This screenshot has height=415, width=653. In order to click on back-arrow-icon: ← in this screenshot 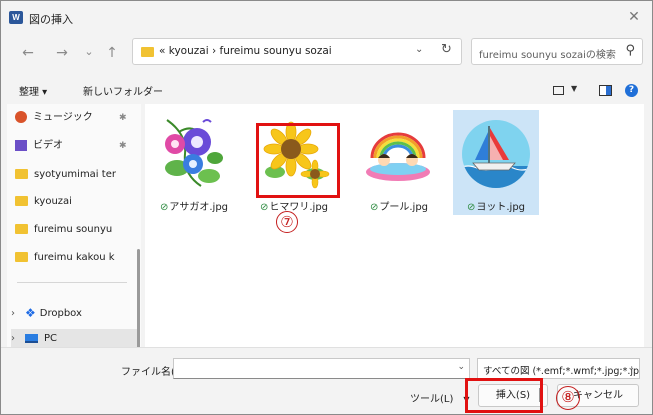, I will do `click(28, 53)`.